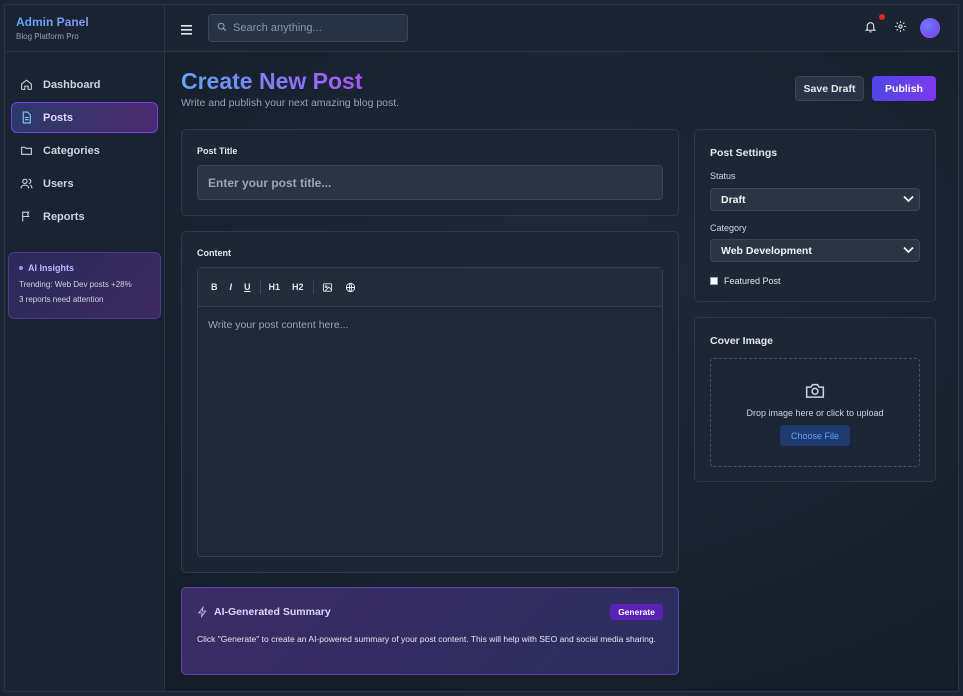 The image size is (963, 696). Describe the element at coordinates (742, 341) in the screenshot. I see `cover-image-title: Cover Image` at that location.